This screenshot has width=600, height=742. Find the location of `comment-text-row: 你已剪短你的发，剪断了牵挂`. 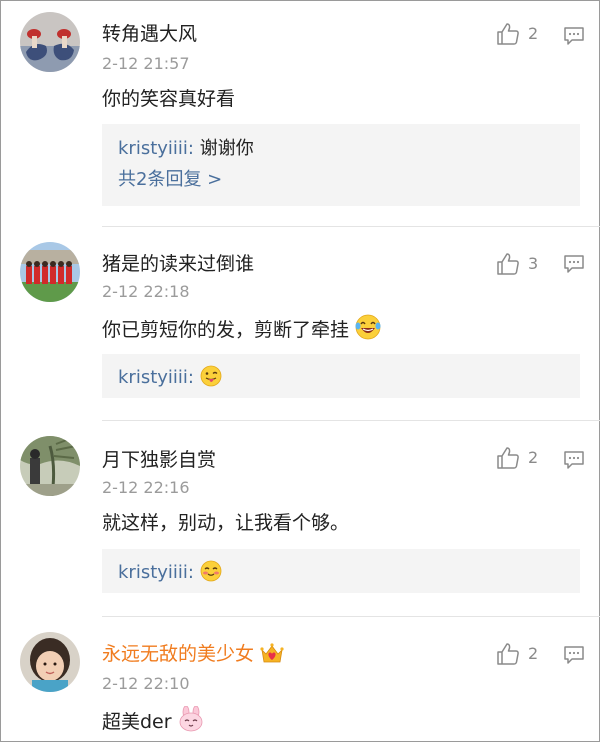

comment-text-row: 你已剪短你的发，剪断了牵挂 is located at coordinates (241, 328).